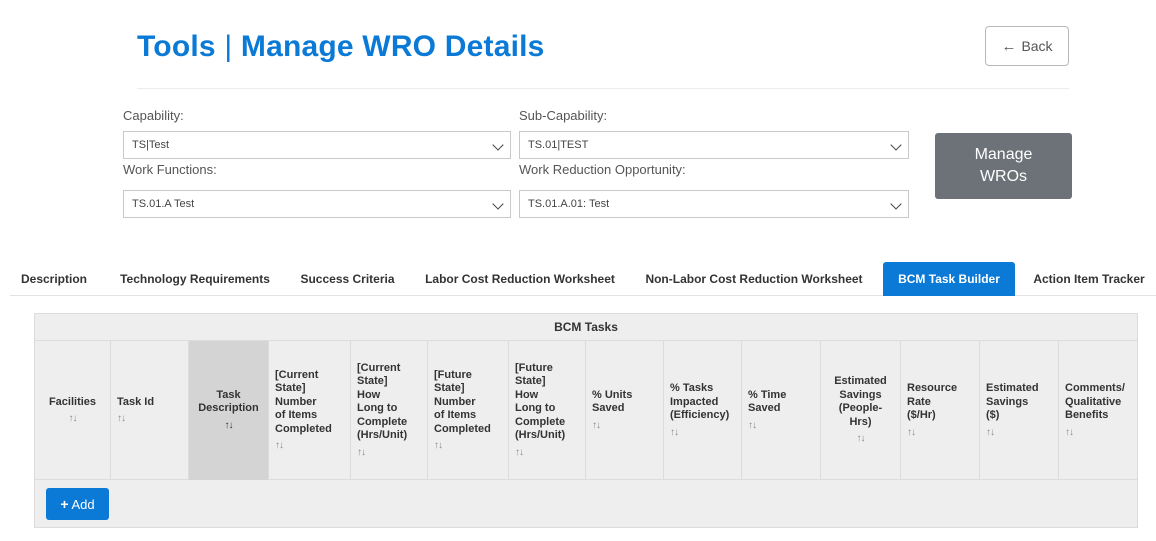 This screenshot has width=1156, height=541. Describe the element at coordinates (1003, 154) in the screenshot. I see `manage-wros-line1: Manage` at that location.